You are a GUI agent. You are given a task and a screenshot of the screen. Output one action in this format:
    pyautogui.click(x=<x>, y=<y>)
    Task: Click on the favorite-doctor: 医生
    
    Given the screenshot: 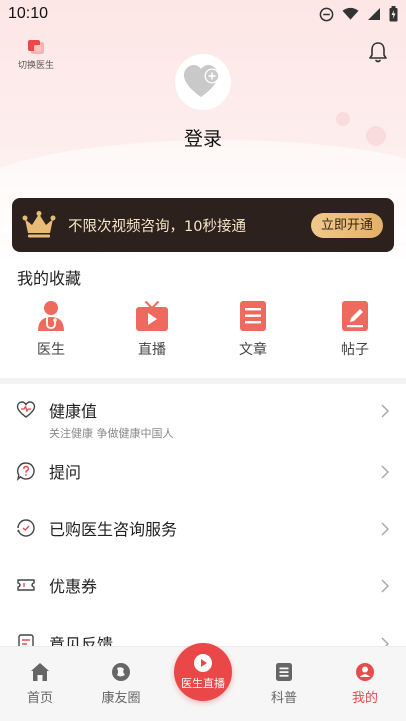 What is the action you would take?
    pyautogui.click(x=51, y=329)
    